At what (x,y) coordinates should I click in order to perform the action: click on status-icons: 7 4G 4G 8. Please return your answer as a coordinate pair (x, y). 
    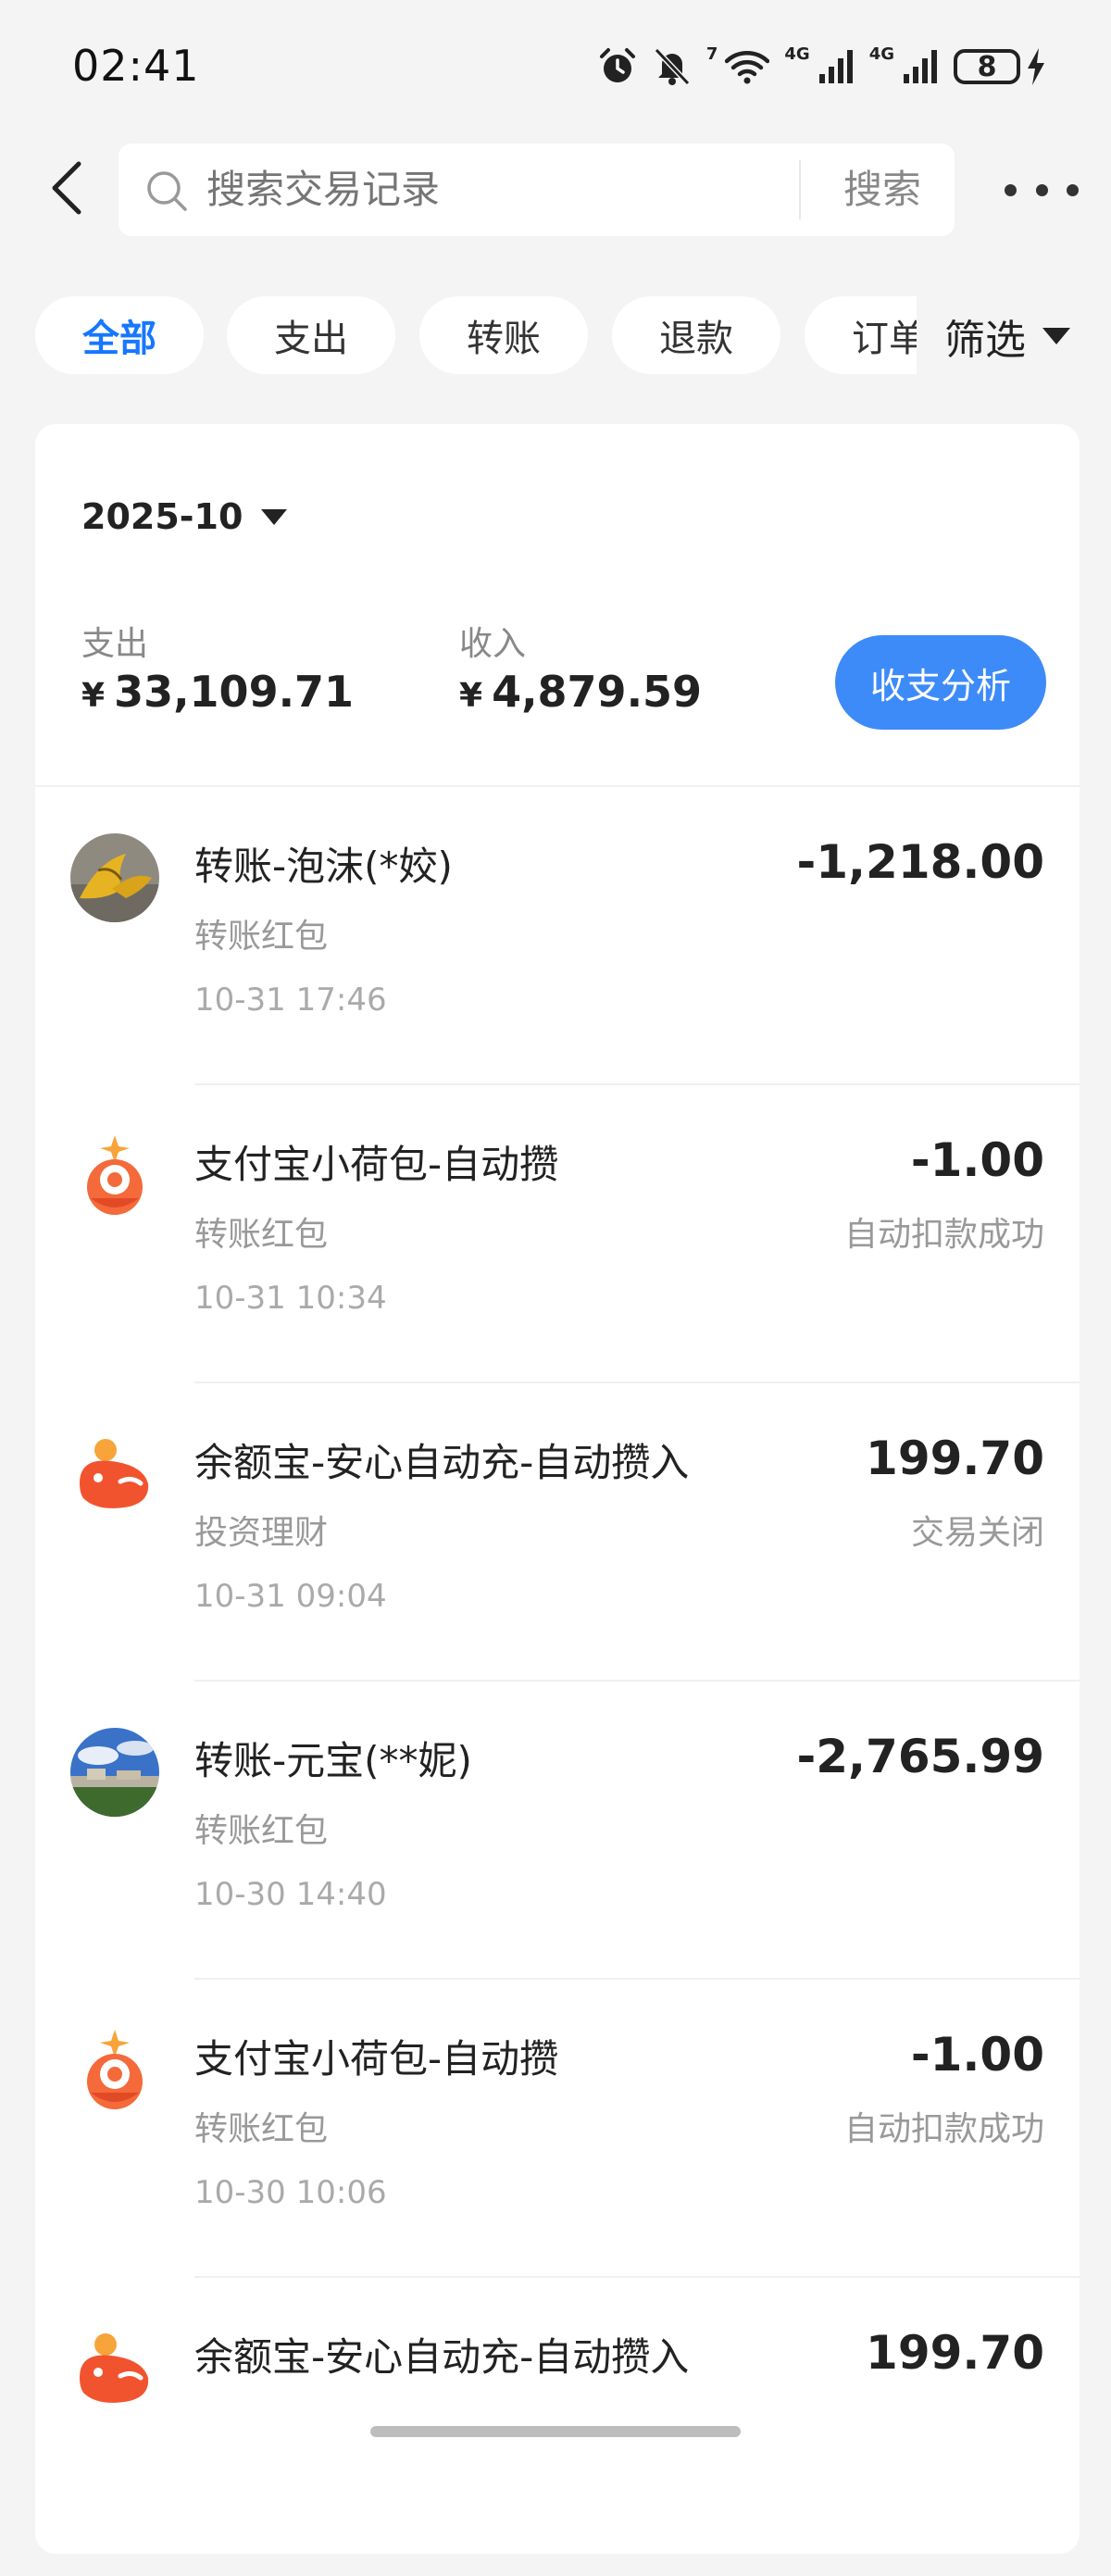
    Looking at the image, I should click on (821, 67).